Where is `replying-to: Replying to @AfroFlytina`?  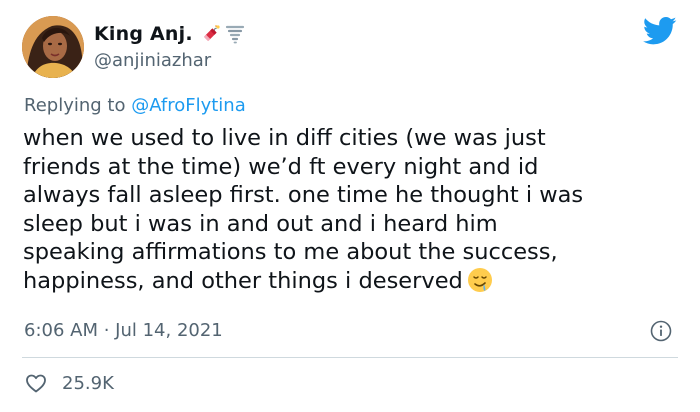
replying-to: Replying to @AfroFlytina is located at coordinates (135, 105).